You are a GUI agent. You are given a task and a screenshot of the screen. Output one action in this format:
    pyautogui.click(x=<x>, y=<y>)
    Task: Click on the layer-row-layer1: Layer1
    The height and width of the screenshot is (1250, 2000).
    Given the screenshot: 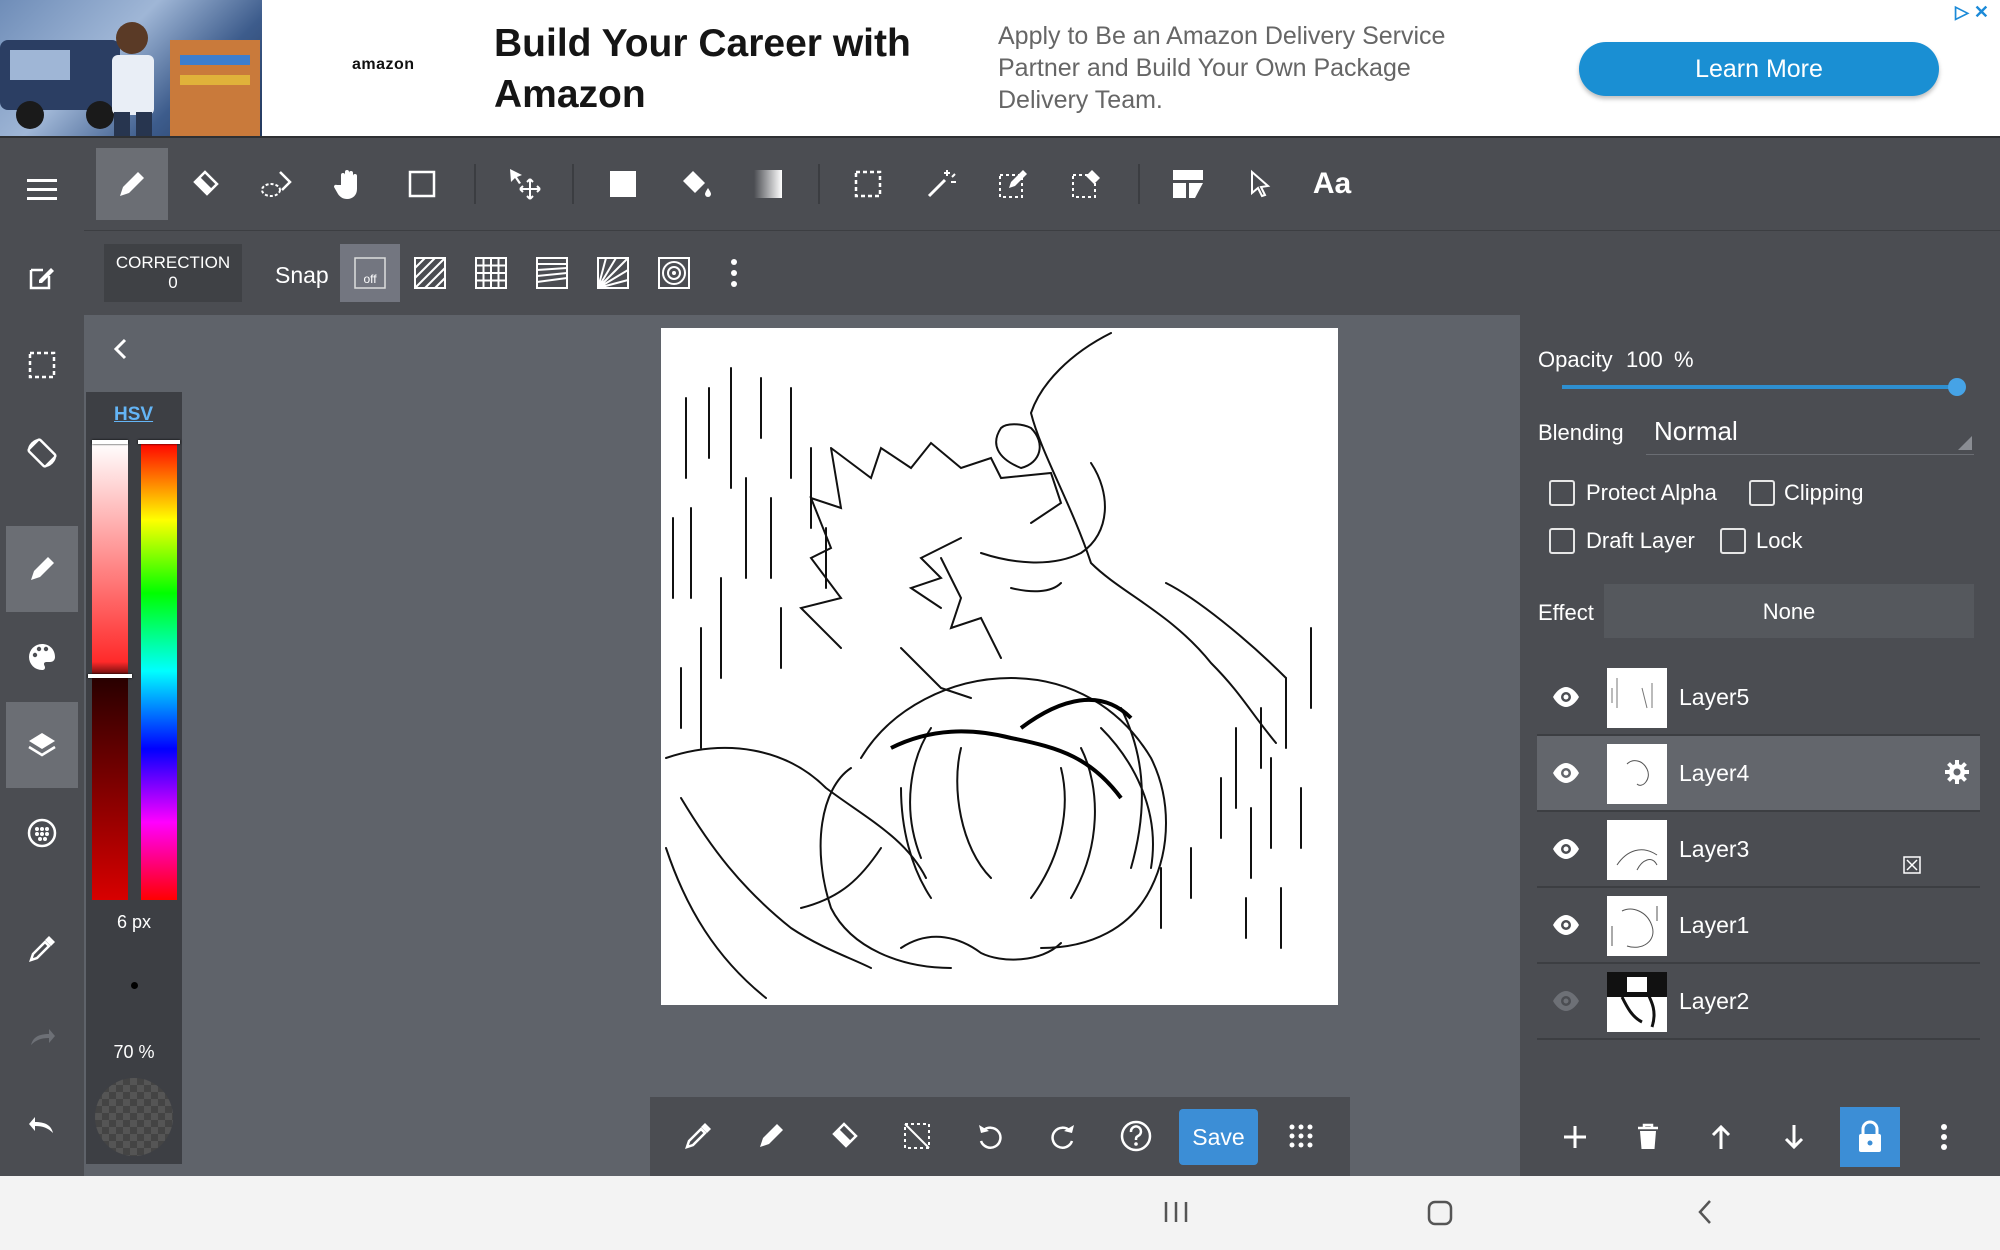 What is the action you would take?
    pyautogui.click(x=1758, y=926)
    